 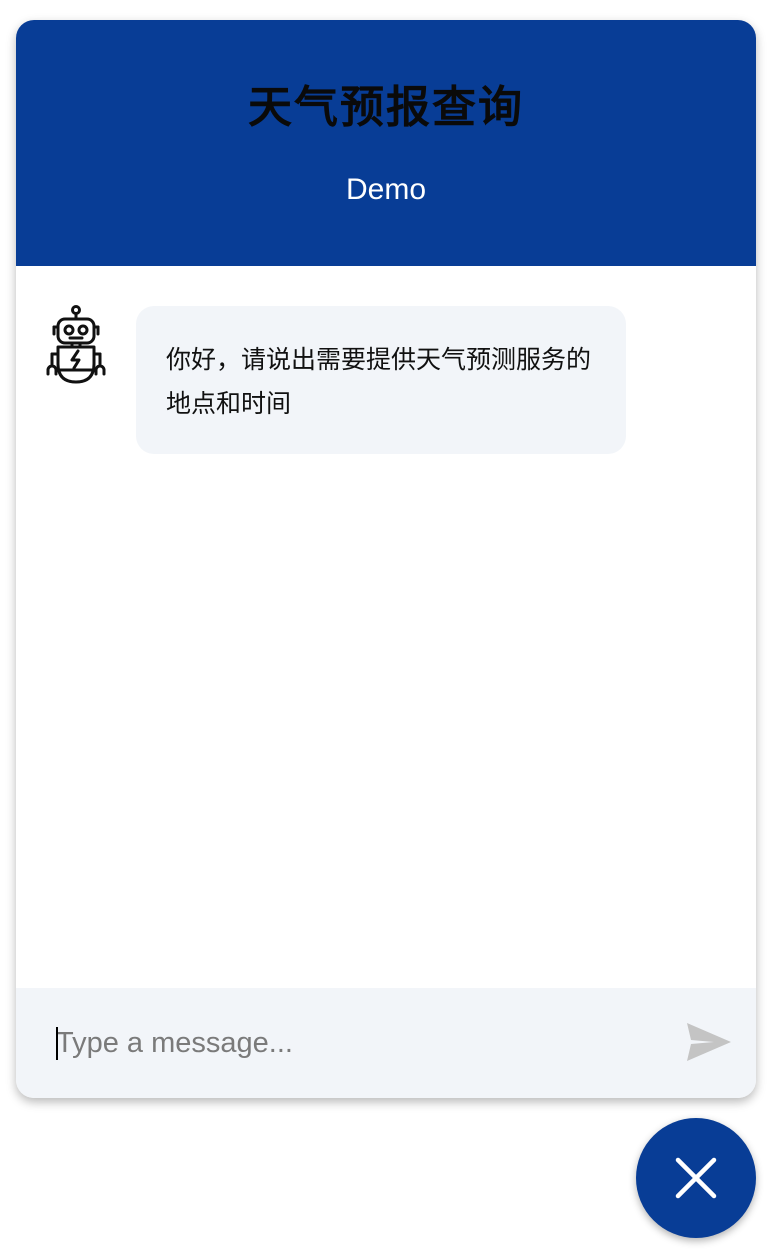 What do you see at coordinates (386, 107) in the screenshot?
I see `chat-title: 天气预报查询` at bounding box center [386, 107].